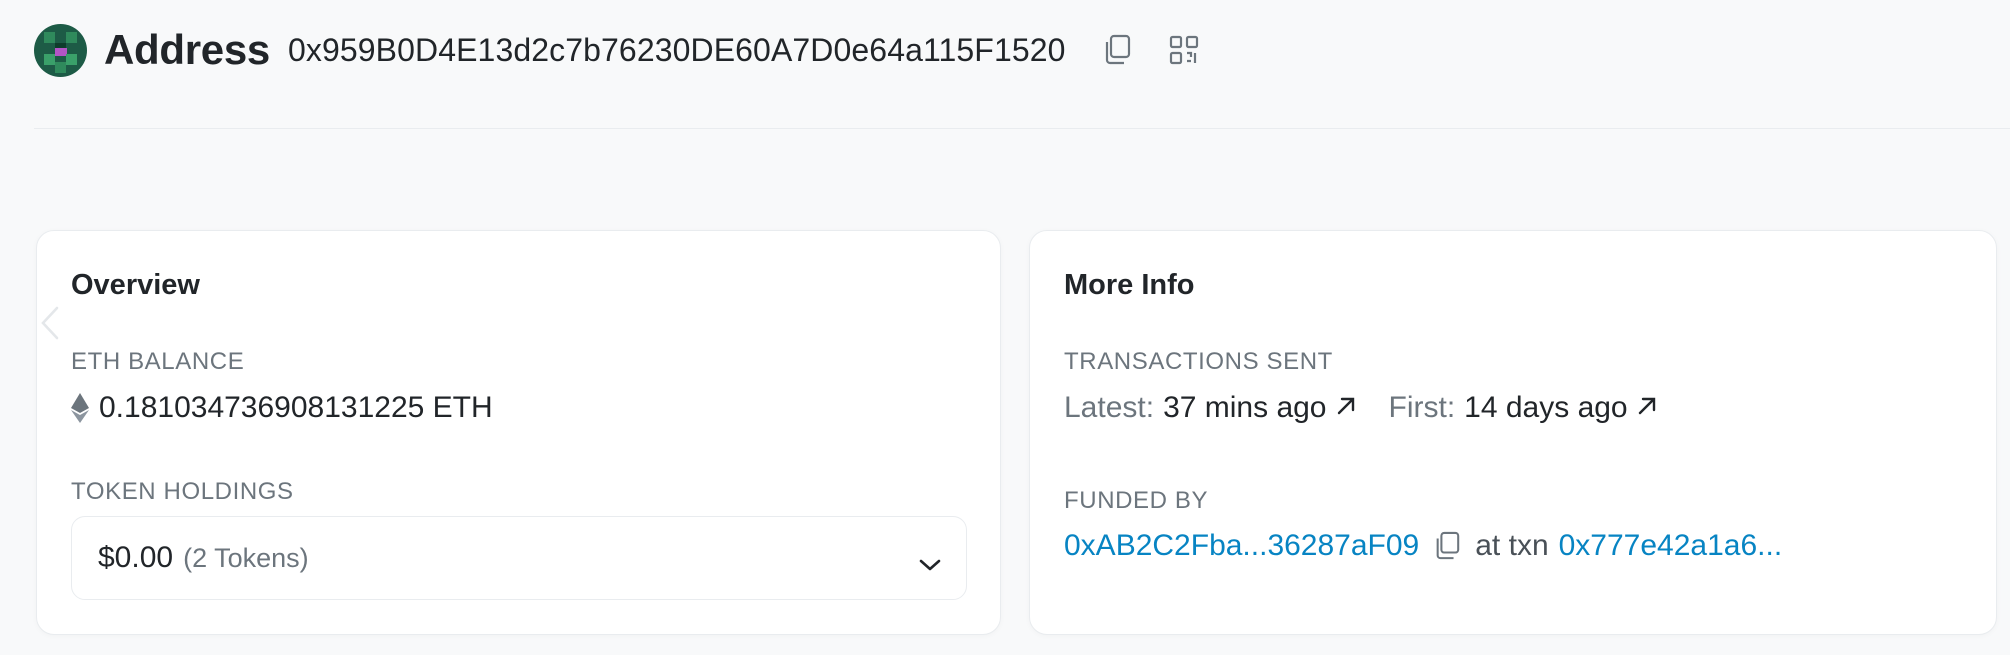 This screenshot has height=655, width=2010. Describe the element at coordinates (930, 564) in the screenshot. I see `chevron-down-icon` at that location.